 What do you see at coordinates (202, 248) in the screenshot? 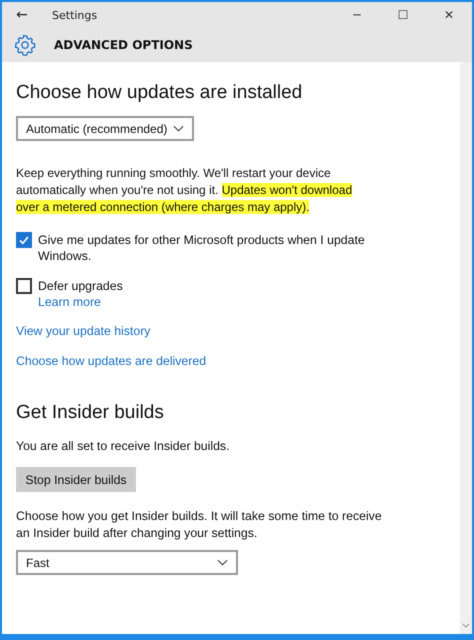
I see `checkbox-label: Give me updates for other Microsoft products when I update Windows.` at bounding box center [202, 248].